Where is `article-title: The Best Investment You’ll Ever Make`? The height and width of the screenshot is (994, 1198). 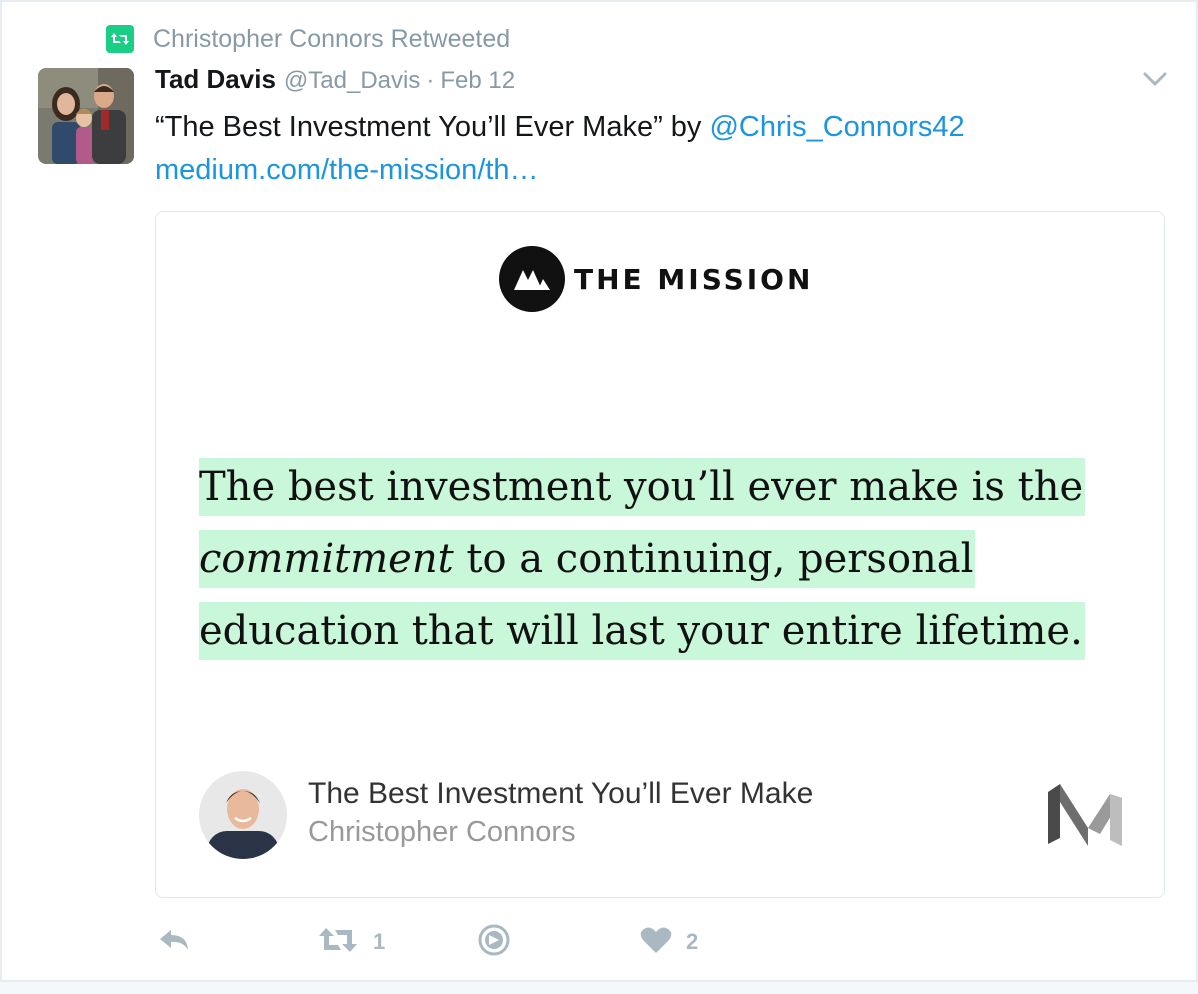 article-title: The Best Investment You’ll Ever Make is located at coordinates (561, 793).